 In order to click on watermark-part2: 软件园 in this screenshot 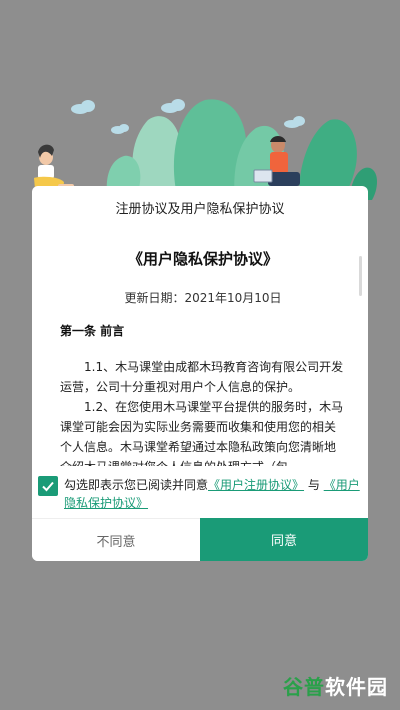, I will do `click(356, 687)`.